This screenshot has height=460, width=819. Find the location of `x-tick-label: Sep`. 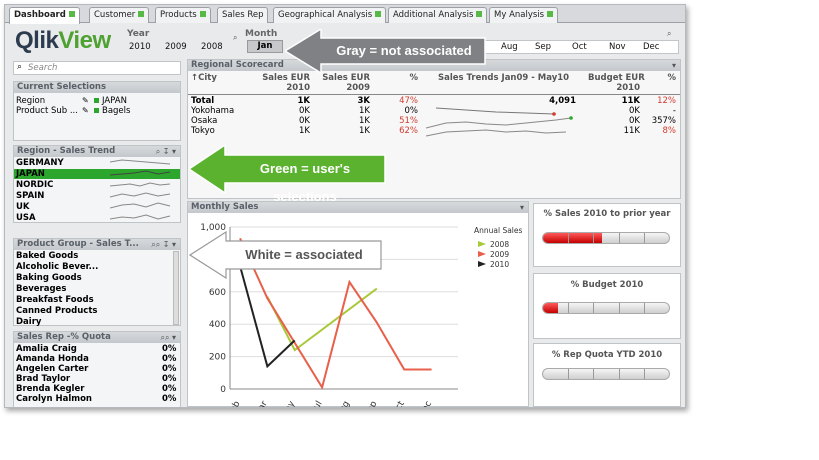

x-tick-label: Sep is located at coordinates (370, 403).